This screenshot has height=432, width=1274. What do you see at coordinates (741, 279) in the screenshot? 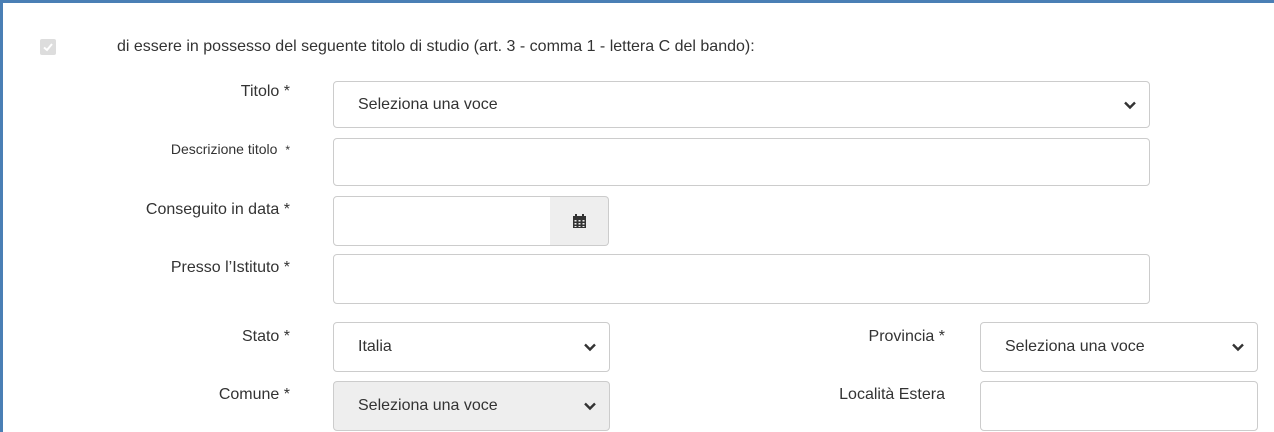
I see `istituto-input` at bounding box center [741, 279].